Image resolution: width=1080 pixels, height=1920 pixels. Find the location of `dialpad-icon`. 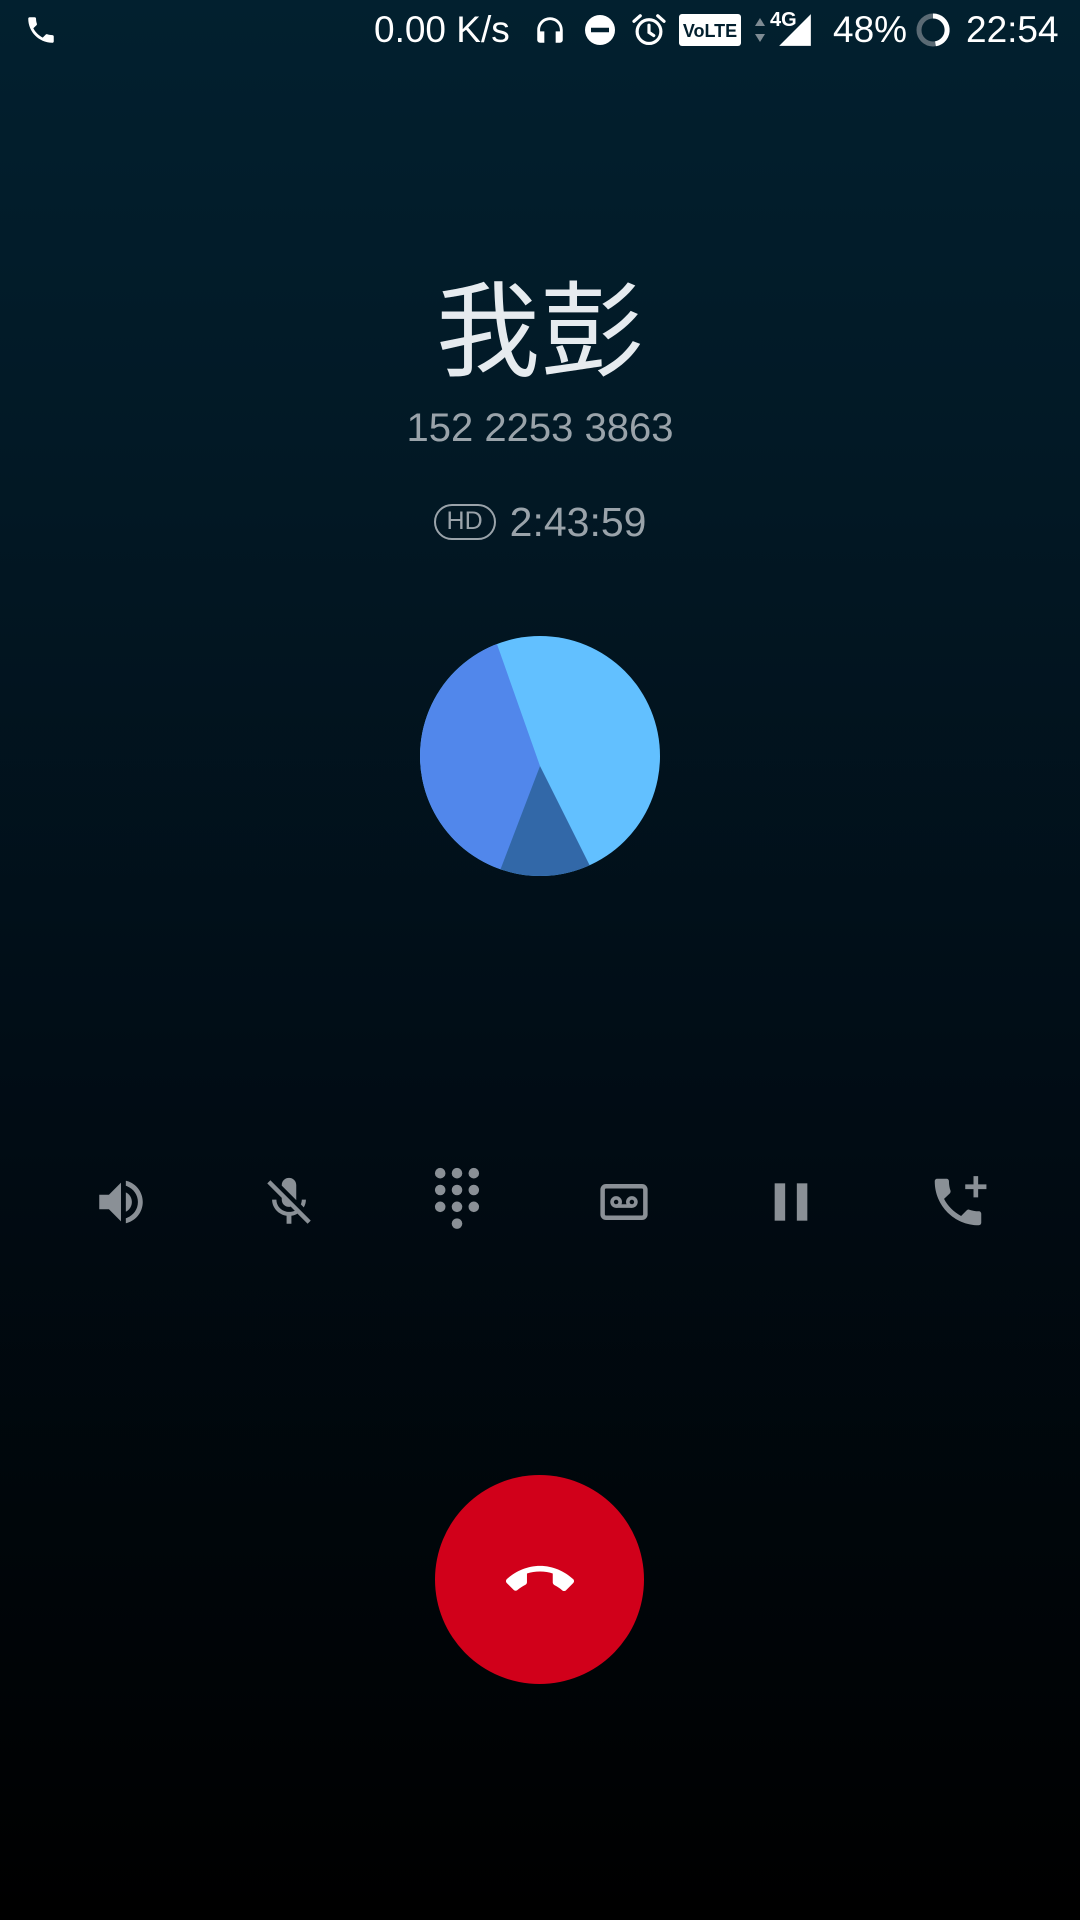

dialpad-icon is located at coordinates (457, 1198).